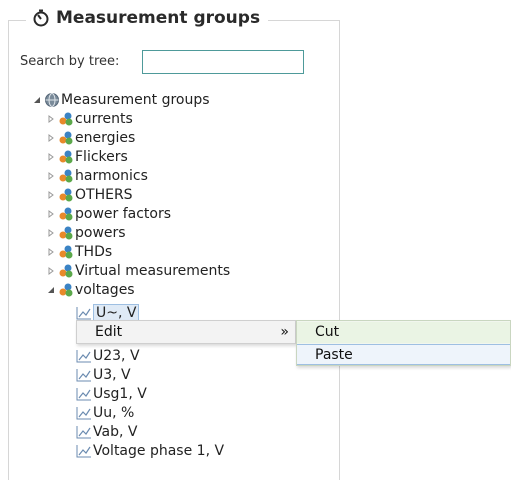 The image size is (511, 480). I want to click on tree-group: OTHERS, so click(88, 194).